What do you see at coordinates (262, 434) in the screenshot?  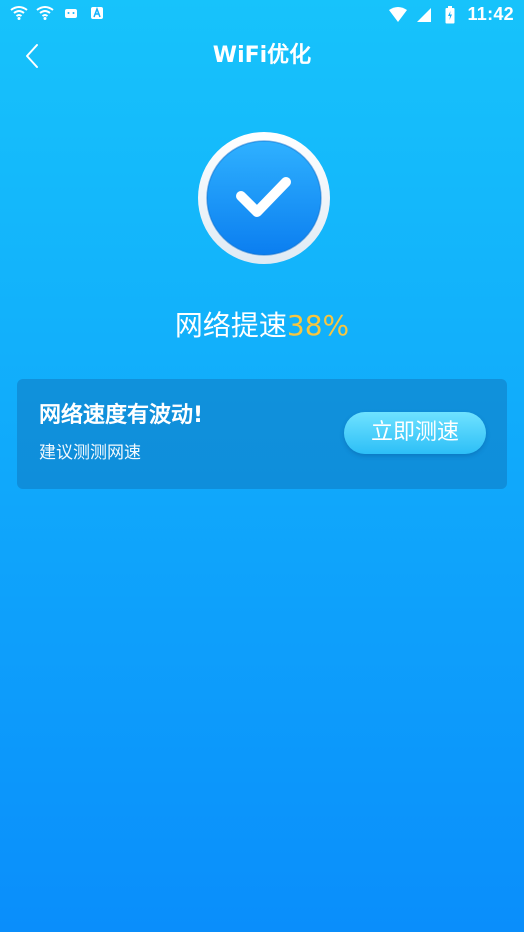 I see `speed-fluctuation-card: 网络速度有波动! 建议测测网速 立即测速` at bounding box center [262, 434].